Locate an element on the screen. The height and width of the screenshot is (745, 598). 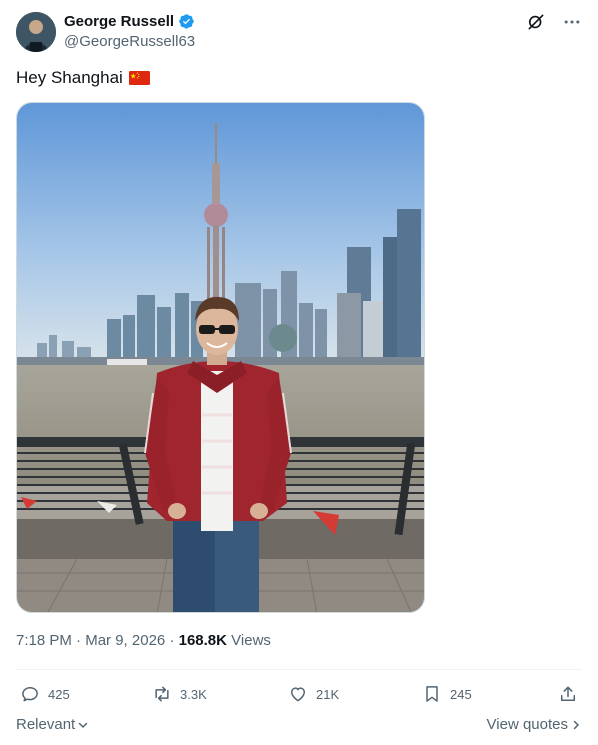
views-count: 168.8K is located at coordinates (202, 640).